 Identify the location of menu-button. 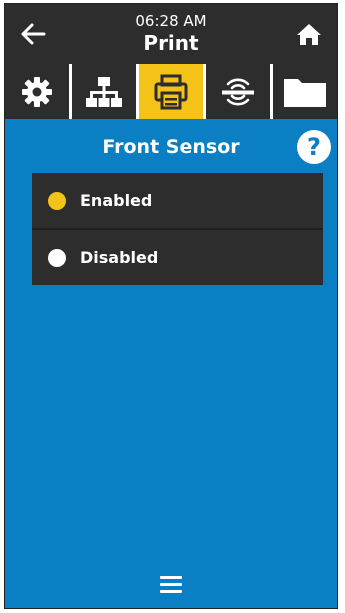
(171, 584).